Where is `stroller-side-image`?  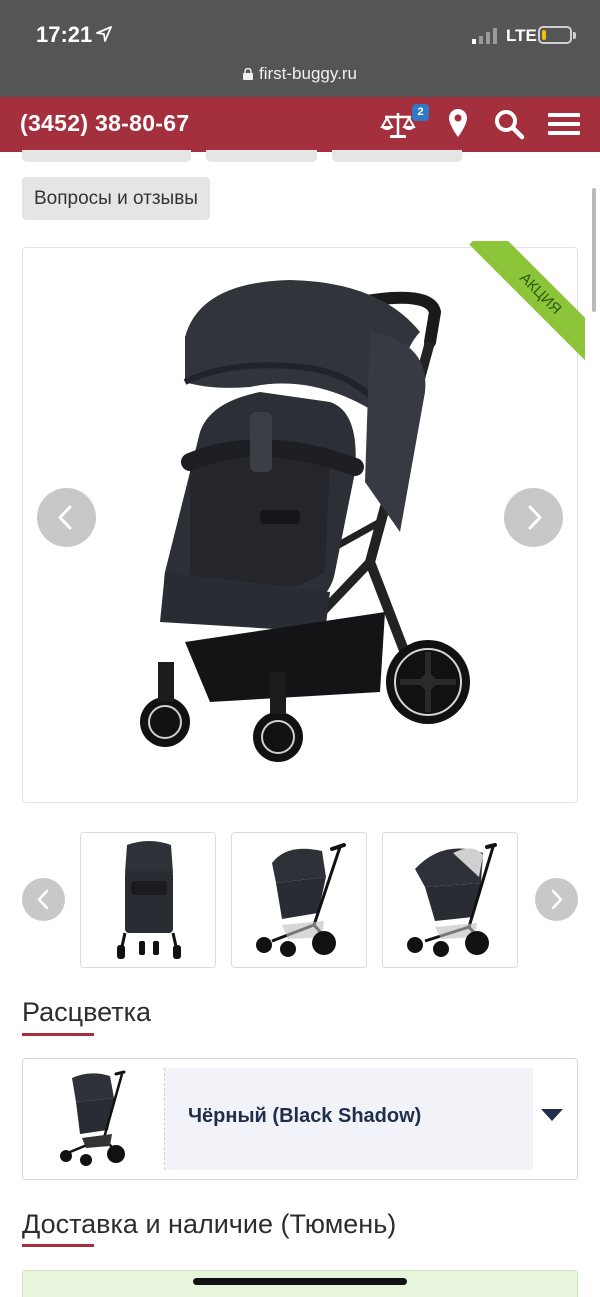
stroller-side-image is located at coordinates (301, 900).